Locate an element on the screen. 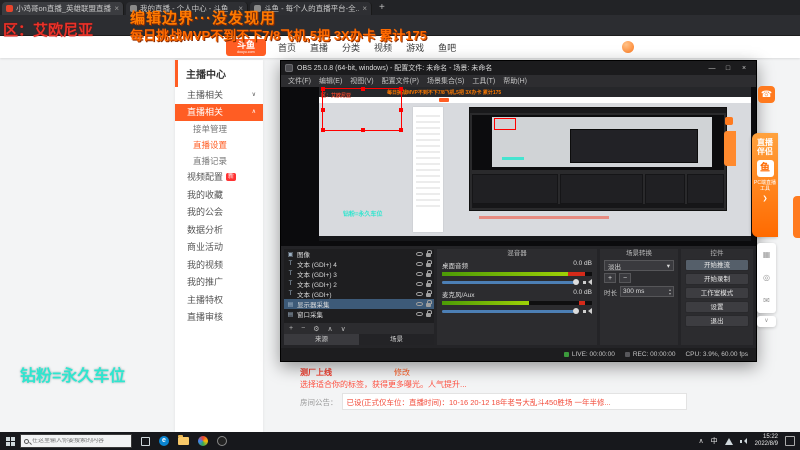  tab-scenes: 场景 is located at coordinates (396, 339).